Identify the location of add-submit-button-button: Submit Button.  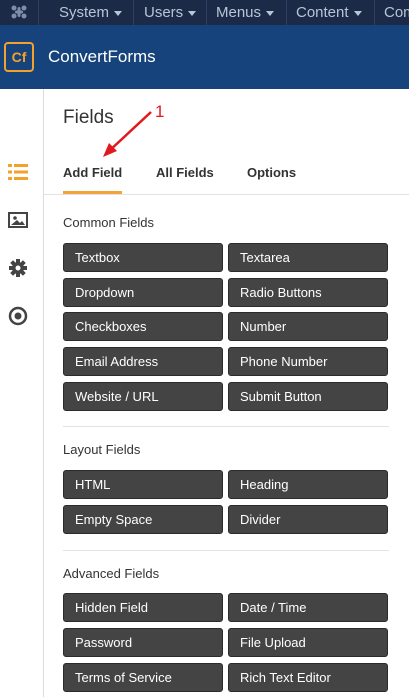
(308, 396).